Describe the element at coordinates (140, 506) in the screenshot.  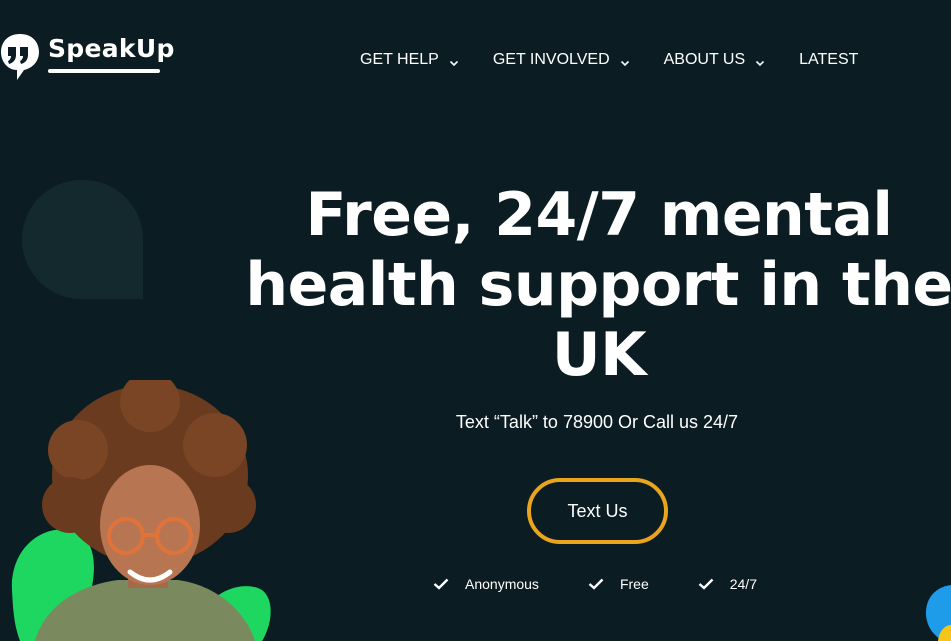
I see `hero-person-image` at that location.